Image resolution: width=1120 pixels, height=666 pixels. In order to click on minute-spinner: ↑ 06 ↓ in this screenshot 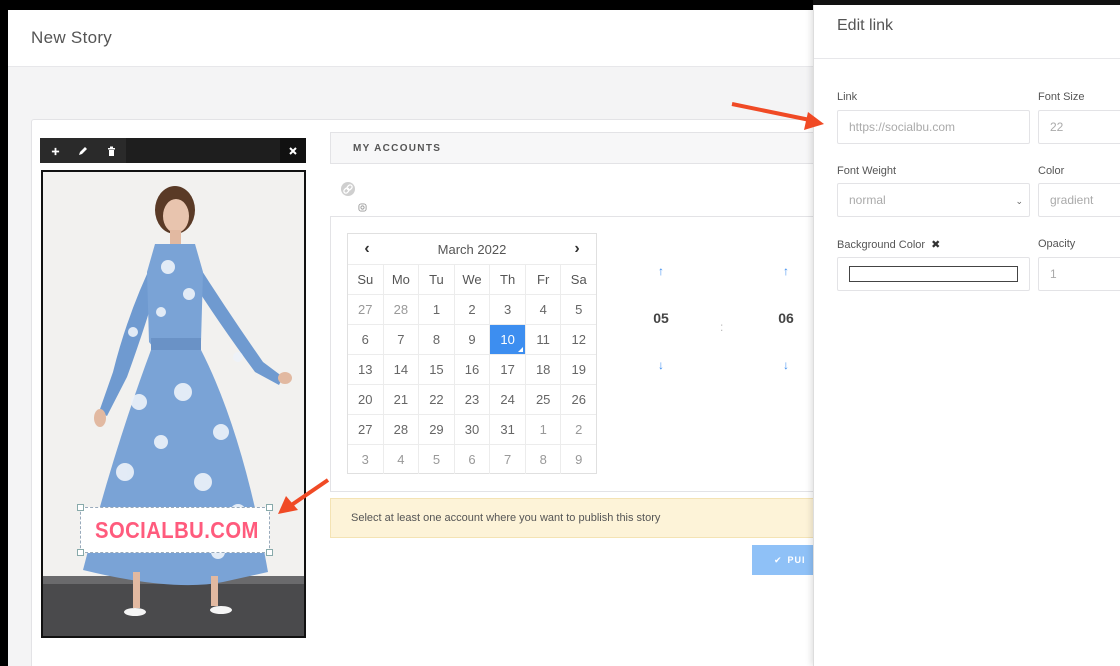, I will do `click(786, 318)`.